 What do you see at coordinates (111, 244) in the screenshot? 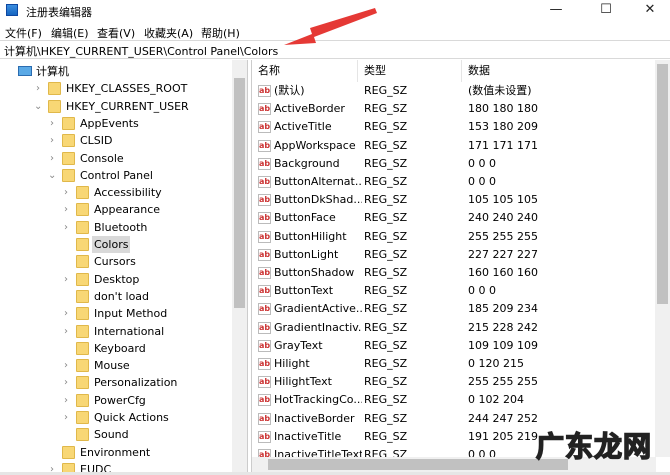
I see `tree-item-label: Colors` at bounding box center [111, 244].